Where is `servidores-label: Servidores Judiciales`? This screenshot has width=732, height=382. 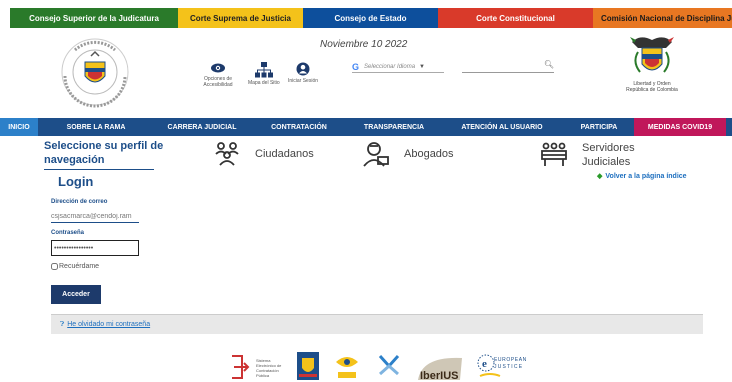 servidores-label: Servidores Judiciales is located at coordinates (608, 155).